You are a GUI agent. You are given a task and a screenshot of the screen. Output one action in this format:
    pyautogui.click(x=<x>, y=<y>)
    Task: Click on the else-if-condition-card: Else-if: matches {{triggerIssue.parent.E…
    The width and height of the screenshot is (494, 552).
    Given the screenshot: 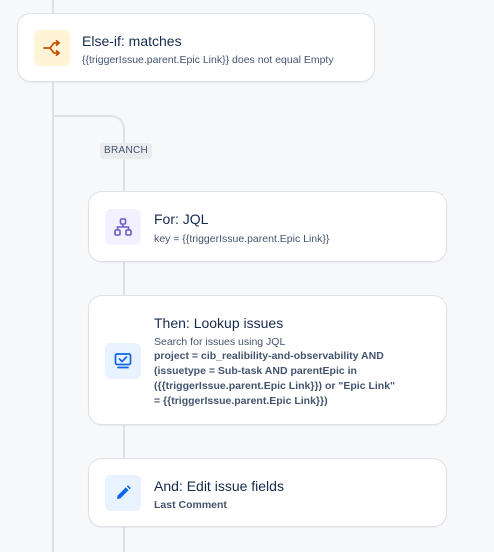 What is the action you would take?
    pyautogui.click(x=196, y=47)
    